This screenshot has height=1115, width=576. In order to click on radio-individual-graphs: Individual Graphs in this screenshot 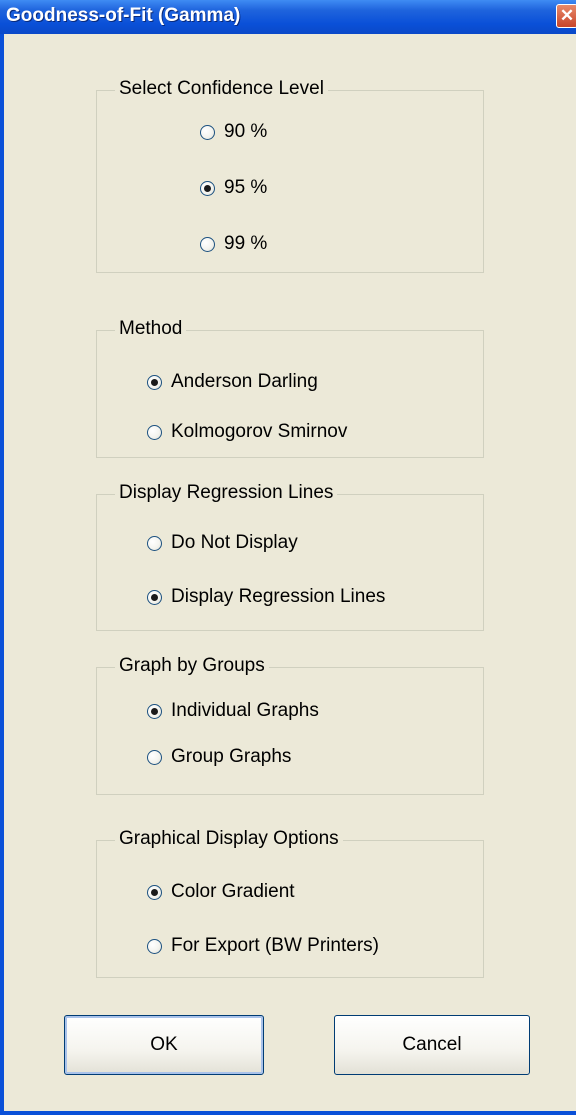, I will do `click(233, 711)`.